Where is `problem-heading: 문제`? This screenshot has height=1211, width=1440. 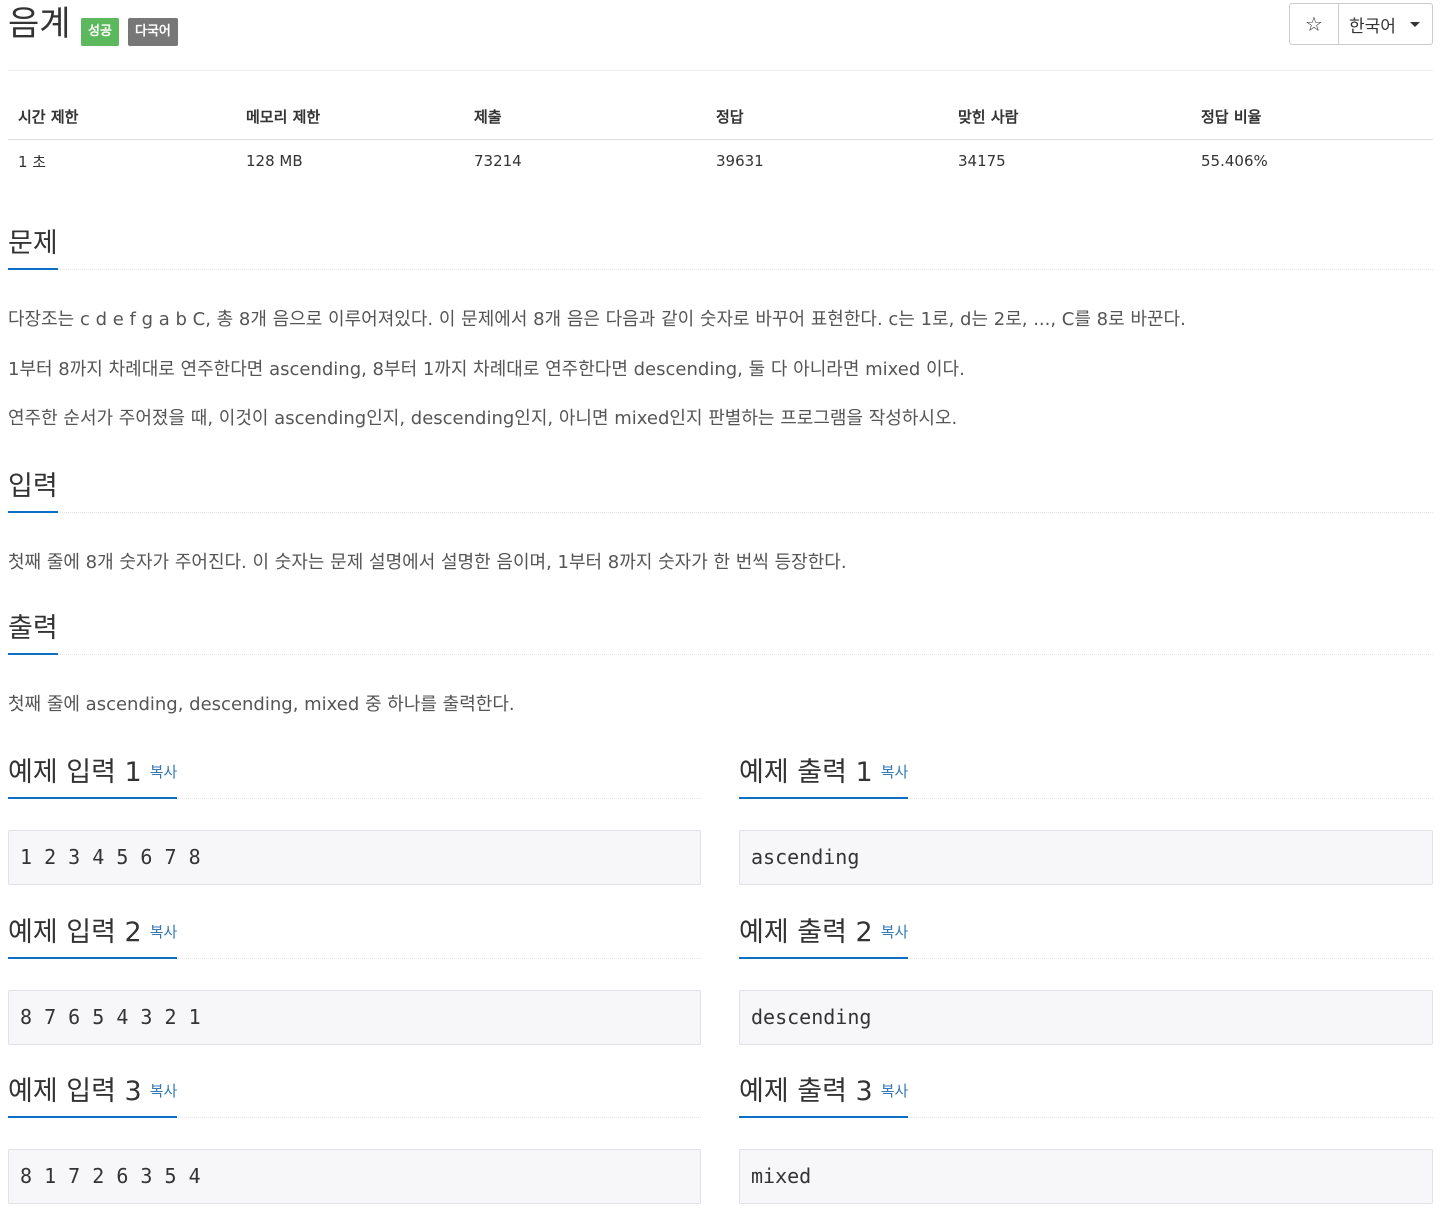
problem-heading: 문제 is located at coordinates (33, 247).